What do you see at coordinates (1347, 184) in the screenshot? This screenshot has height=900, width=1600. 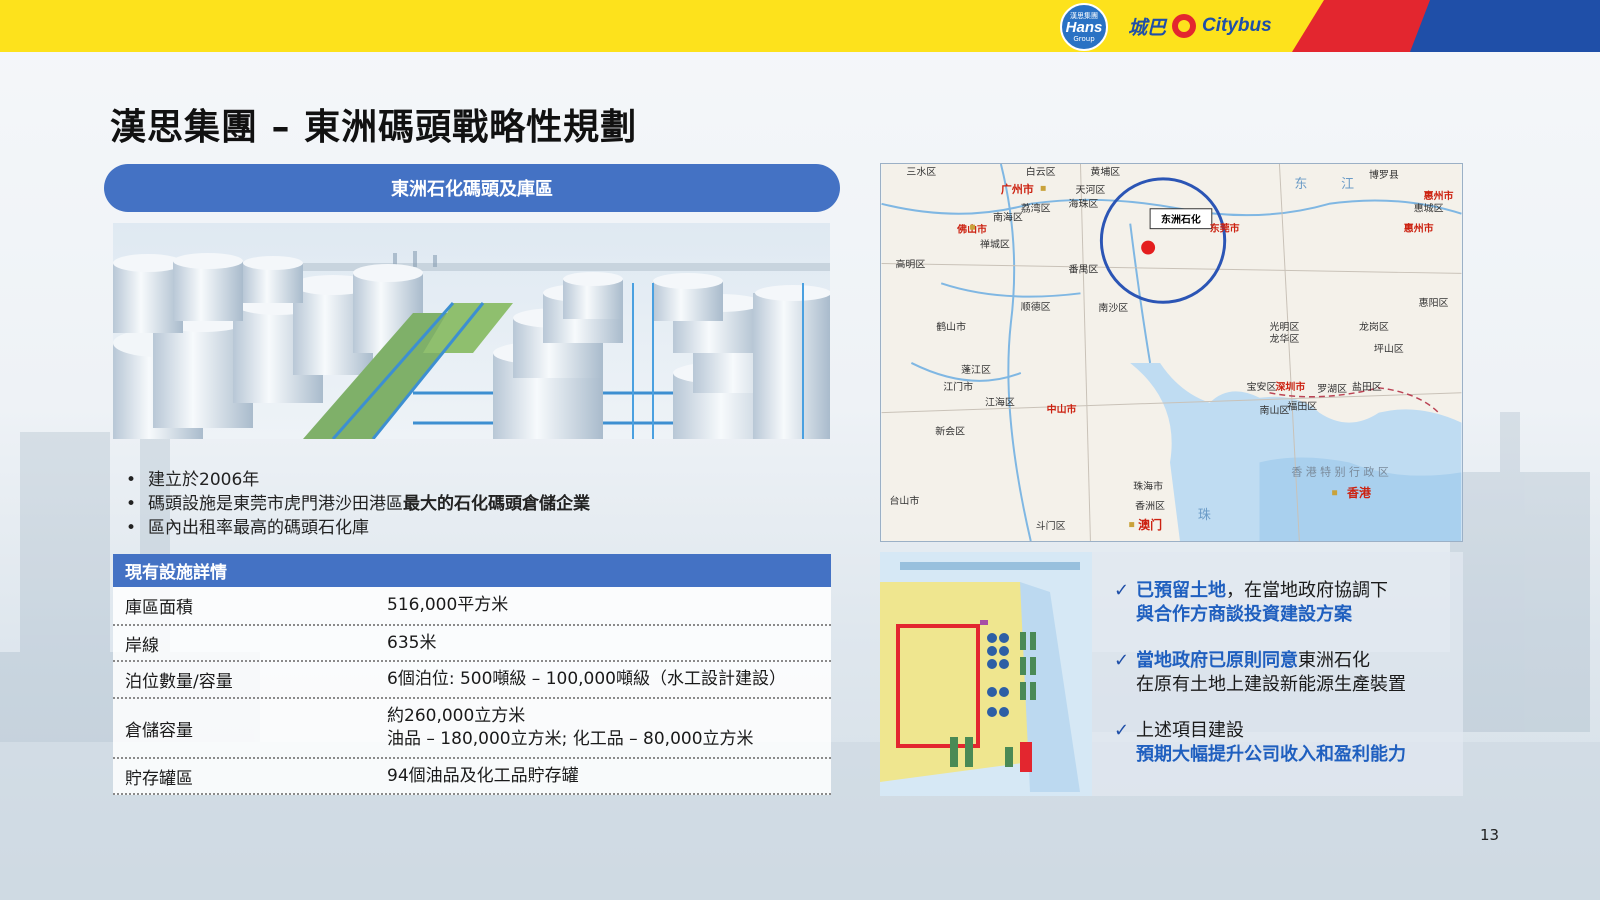 I see `map-label: 江` at bounding box center [1347, 184].